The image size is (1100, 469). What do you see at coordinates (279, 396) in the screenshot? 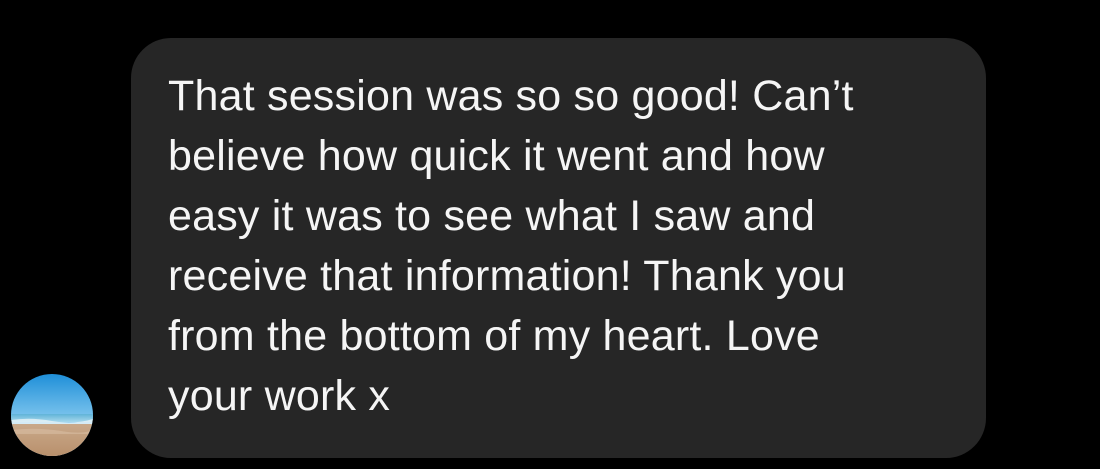
I see `message-line: your work x` at bounding box center [279, 396].